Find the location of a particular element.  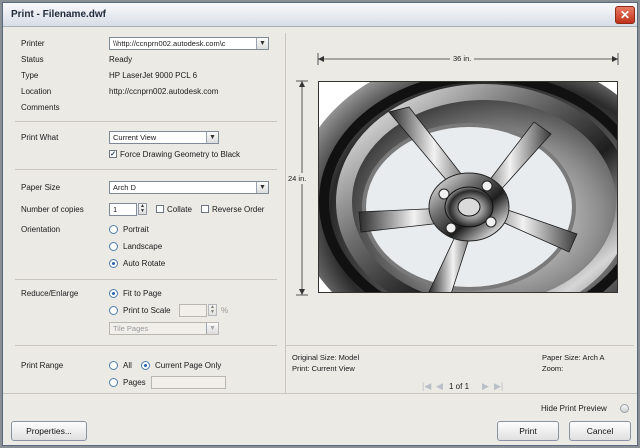

page-indicator: 1 of 1 is located at coordinates (459, 386).